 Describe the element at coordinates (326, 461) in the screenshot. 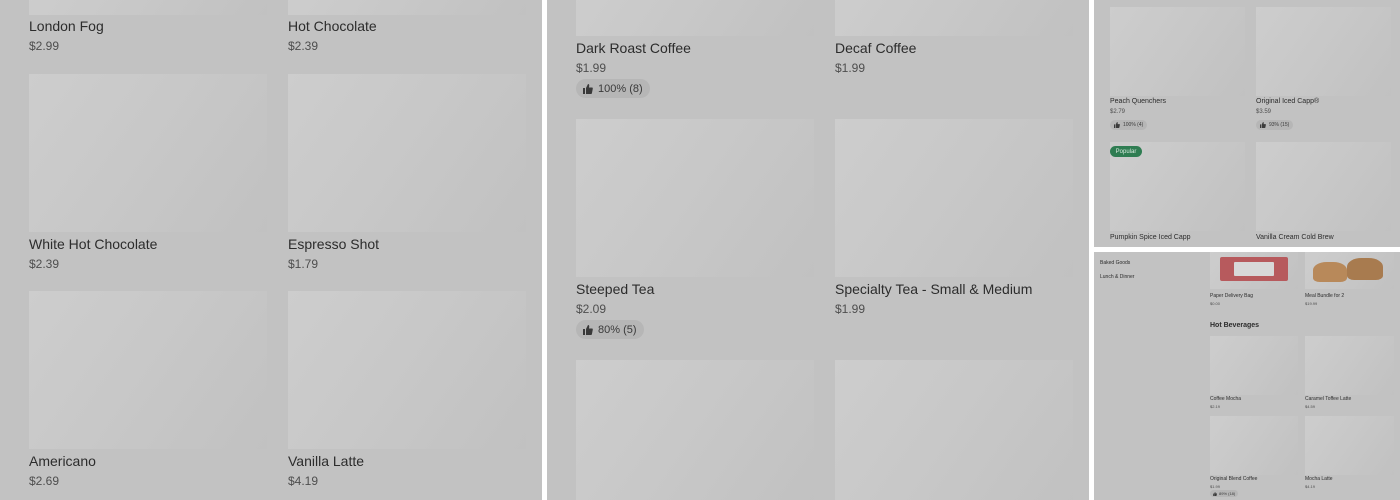

I see `item-name: Vanilla Latte` at that location.